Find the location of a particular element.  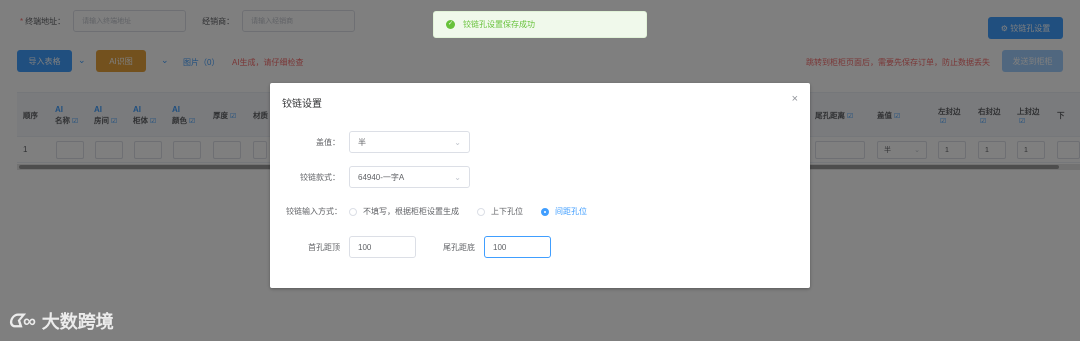

style-row: 铰链款式： 64940-一字A ⌄ is located at coordinates (380, 177).